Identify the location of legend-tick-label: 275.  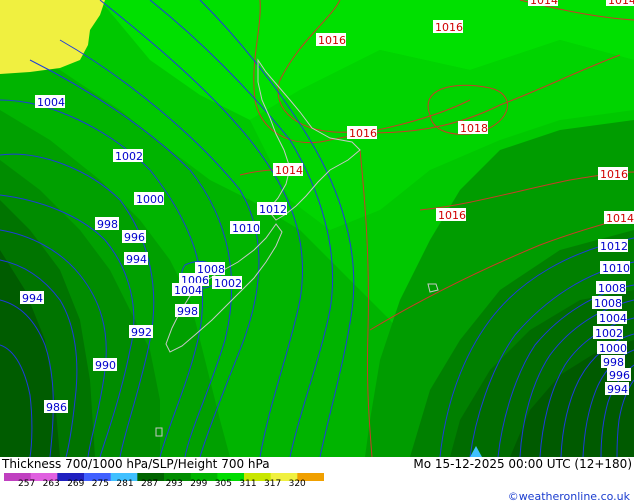
(100, 484).